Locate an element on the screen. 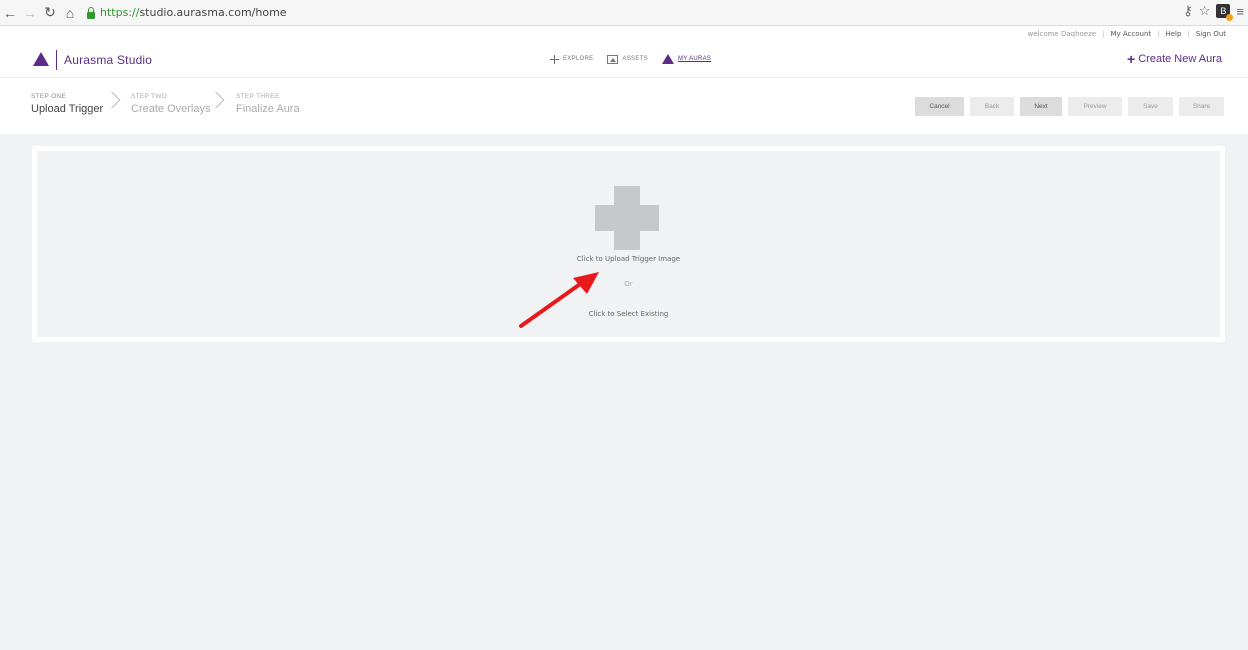 The image size is (1248, 650). chevron-right-icon is located at coordinates (112, 100).